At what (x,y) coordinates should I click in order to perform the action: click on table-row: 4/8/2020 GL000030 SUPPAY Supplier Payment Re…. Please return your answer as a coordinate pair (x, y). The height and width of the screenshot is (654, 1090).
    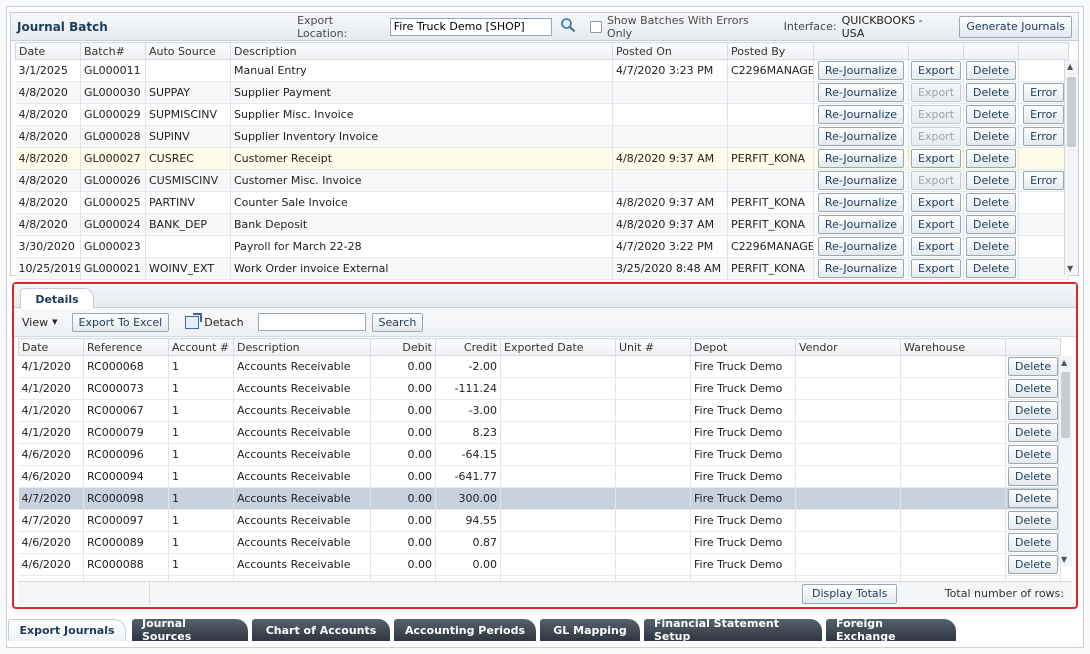
    Looking at the image, I should click on (542, 92).